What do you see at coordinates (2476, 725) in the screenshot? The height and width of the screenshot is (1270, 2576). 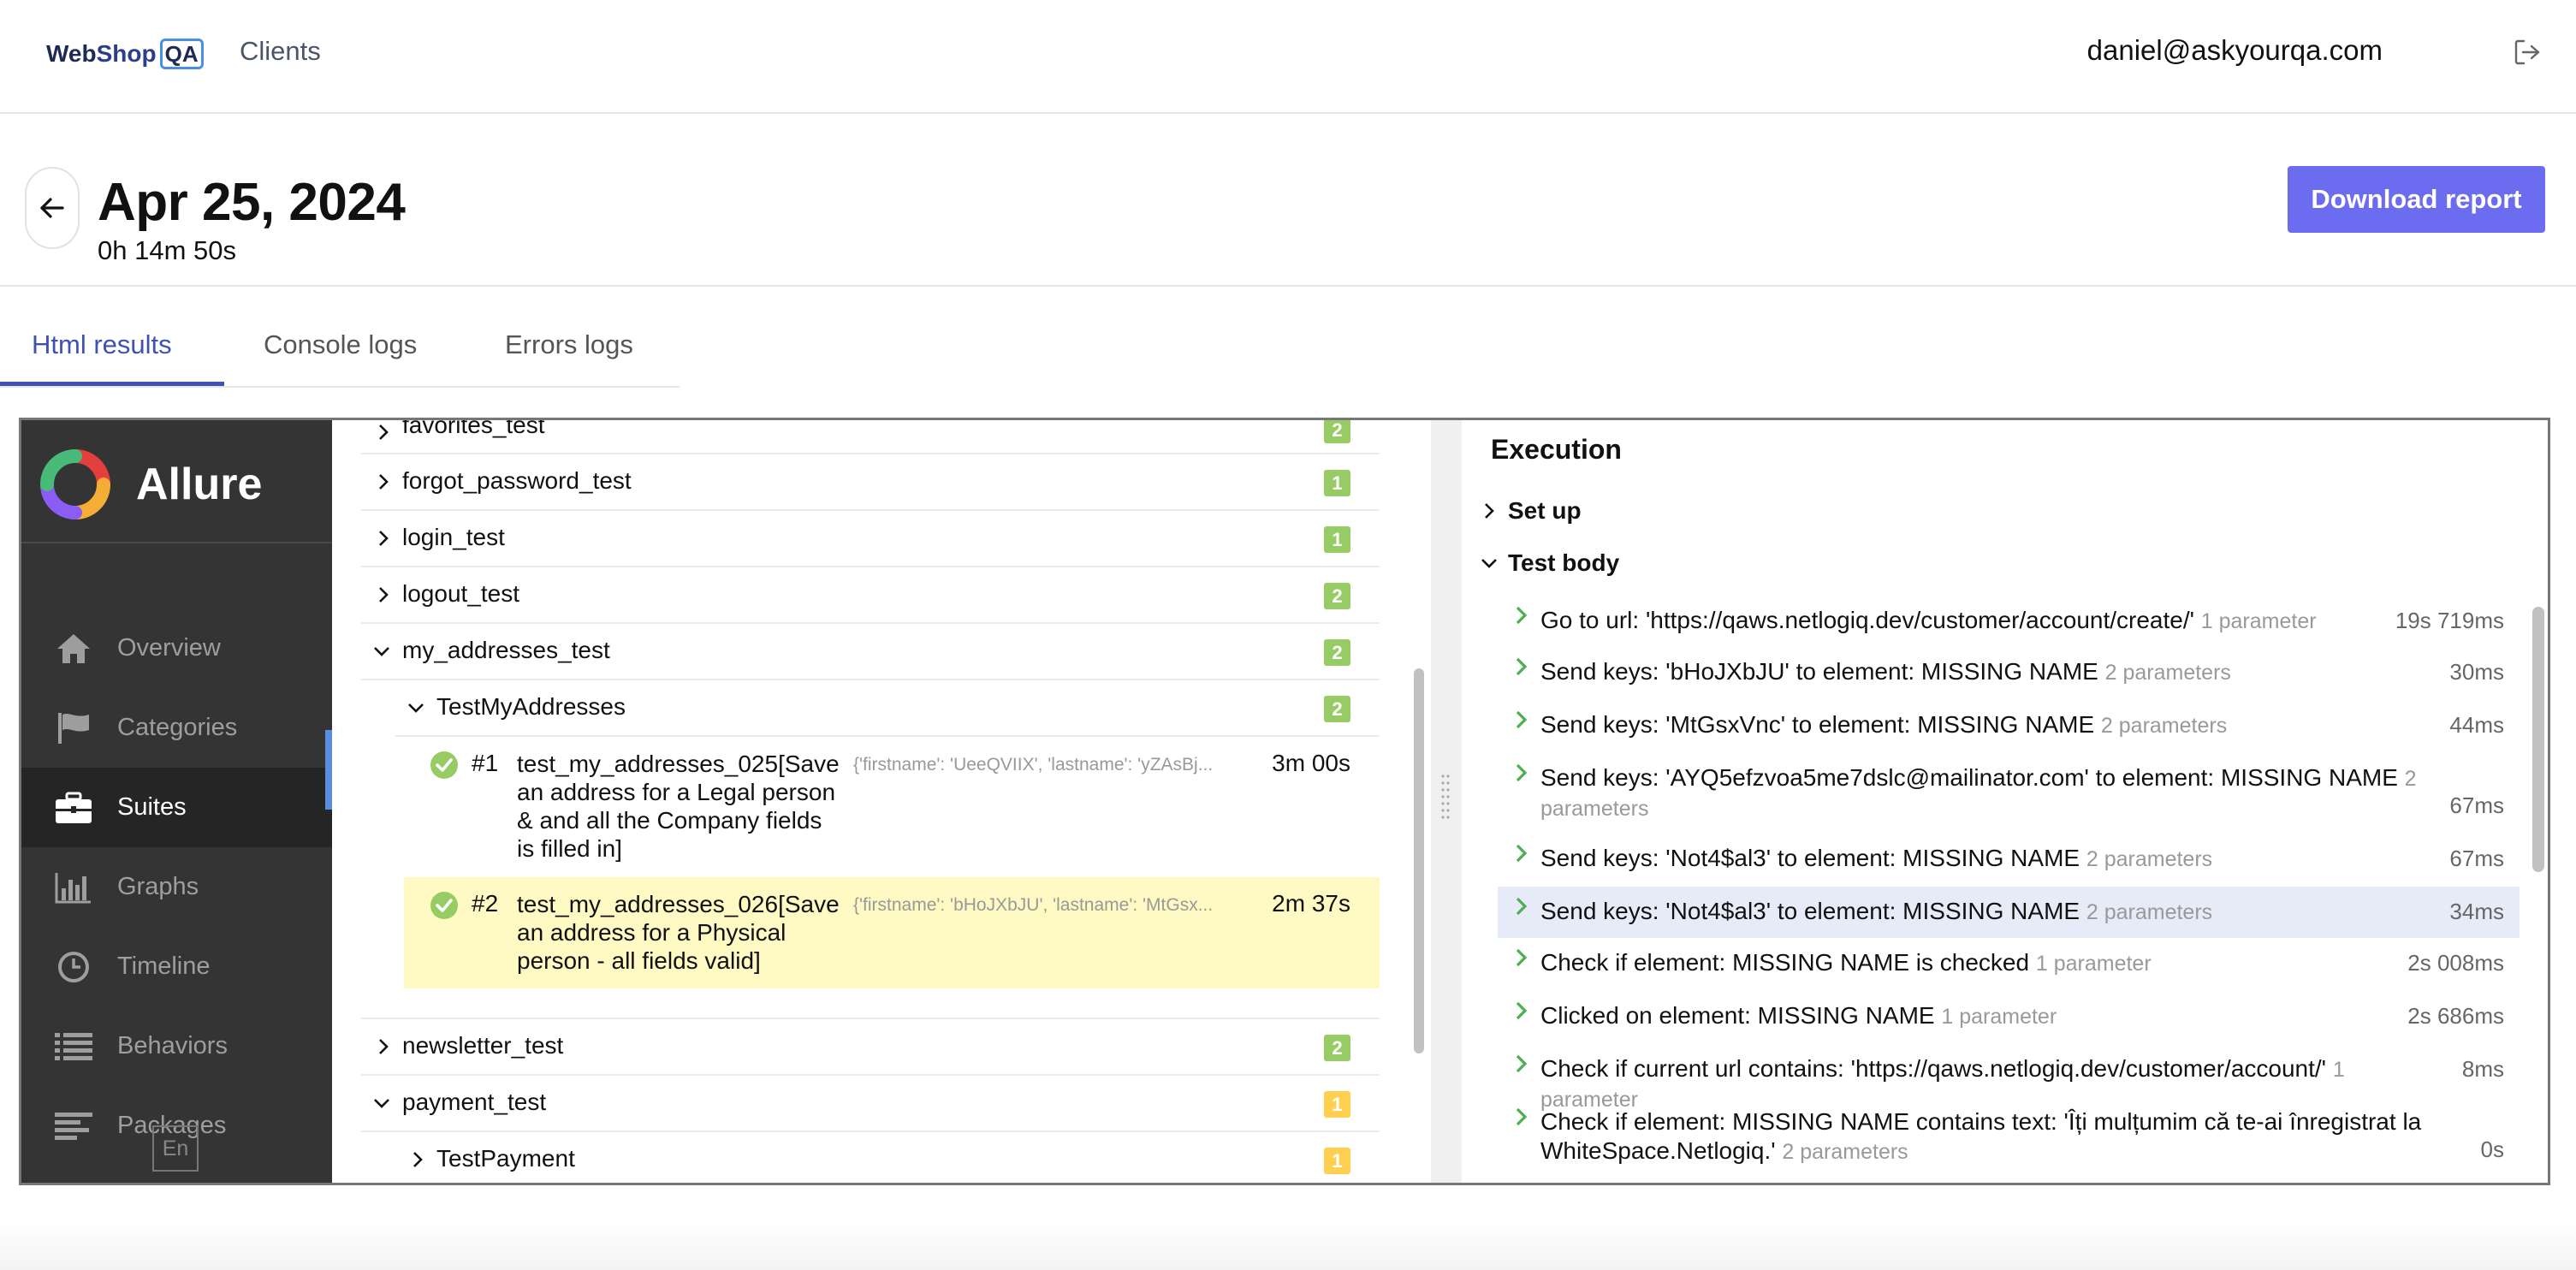 I see `step-duration: 44ms` at bounding box center [2476, 725].